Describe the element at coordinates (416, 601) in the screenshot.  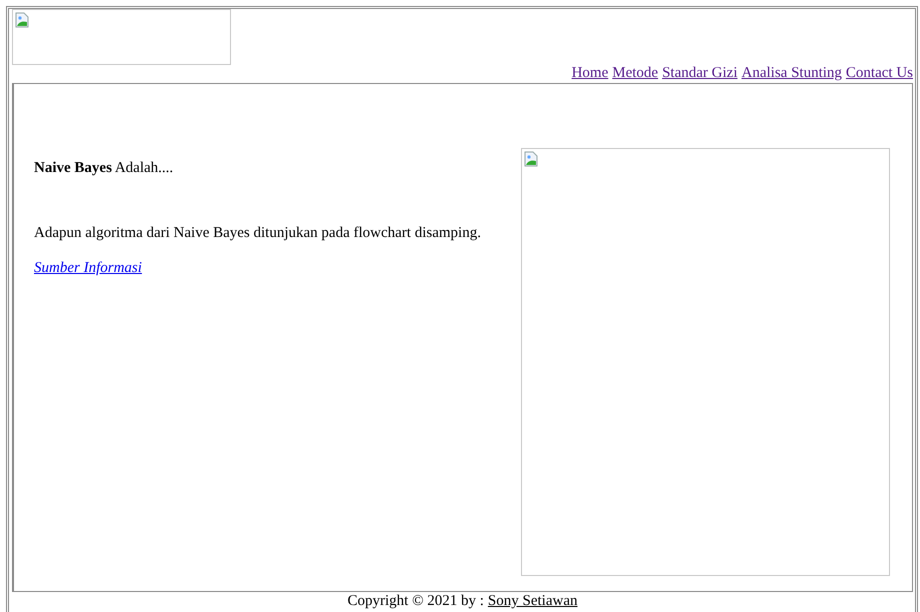
I see `copyright-text: Copyright © 2021 by :` at that location.